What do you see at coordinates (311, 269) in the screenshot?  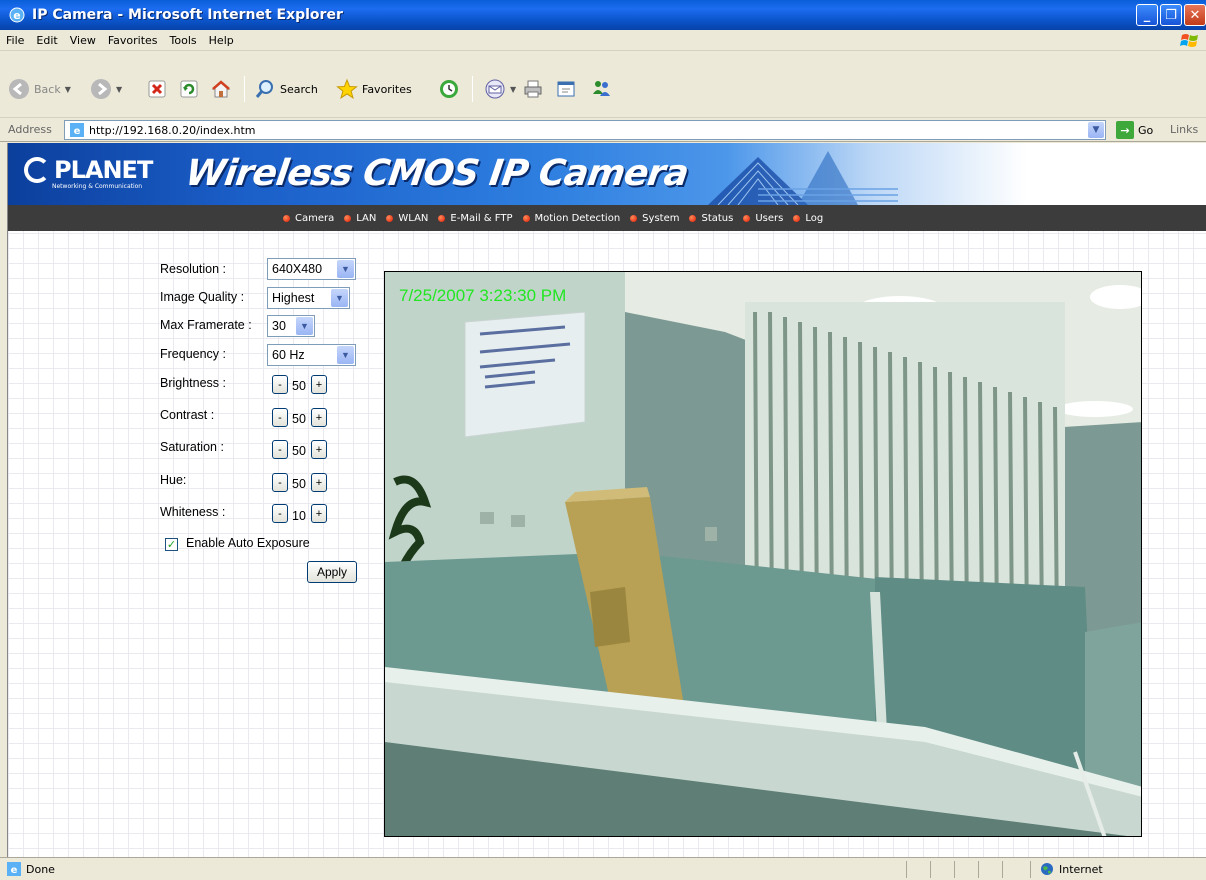 I see `resolution-select: 640X480 ▼` at bounding box center [311, 269].